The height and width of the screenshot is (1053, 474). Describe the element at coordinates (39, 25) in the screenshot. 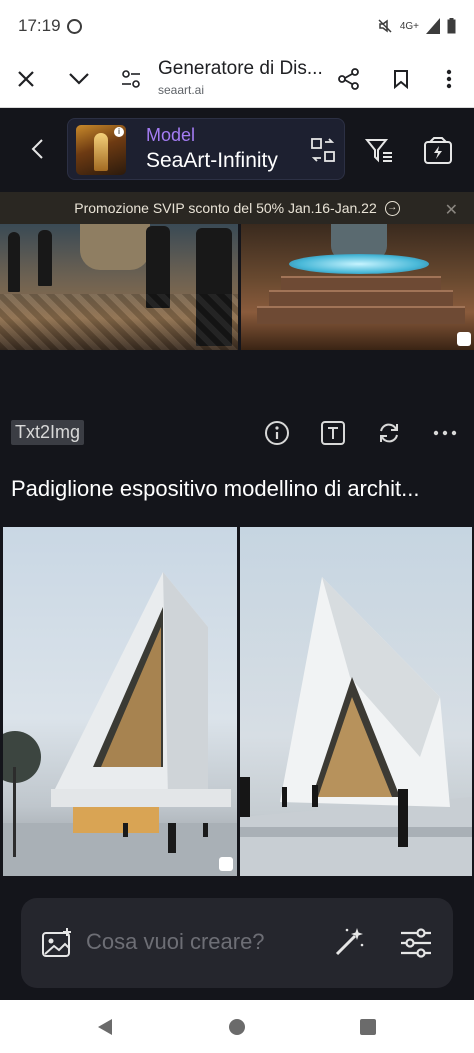

I see `status-time: 17:19` at that location.